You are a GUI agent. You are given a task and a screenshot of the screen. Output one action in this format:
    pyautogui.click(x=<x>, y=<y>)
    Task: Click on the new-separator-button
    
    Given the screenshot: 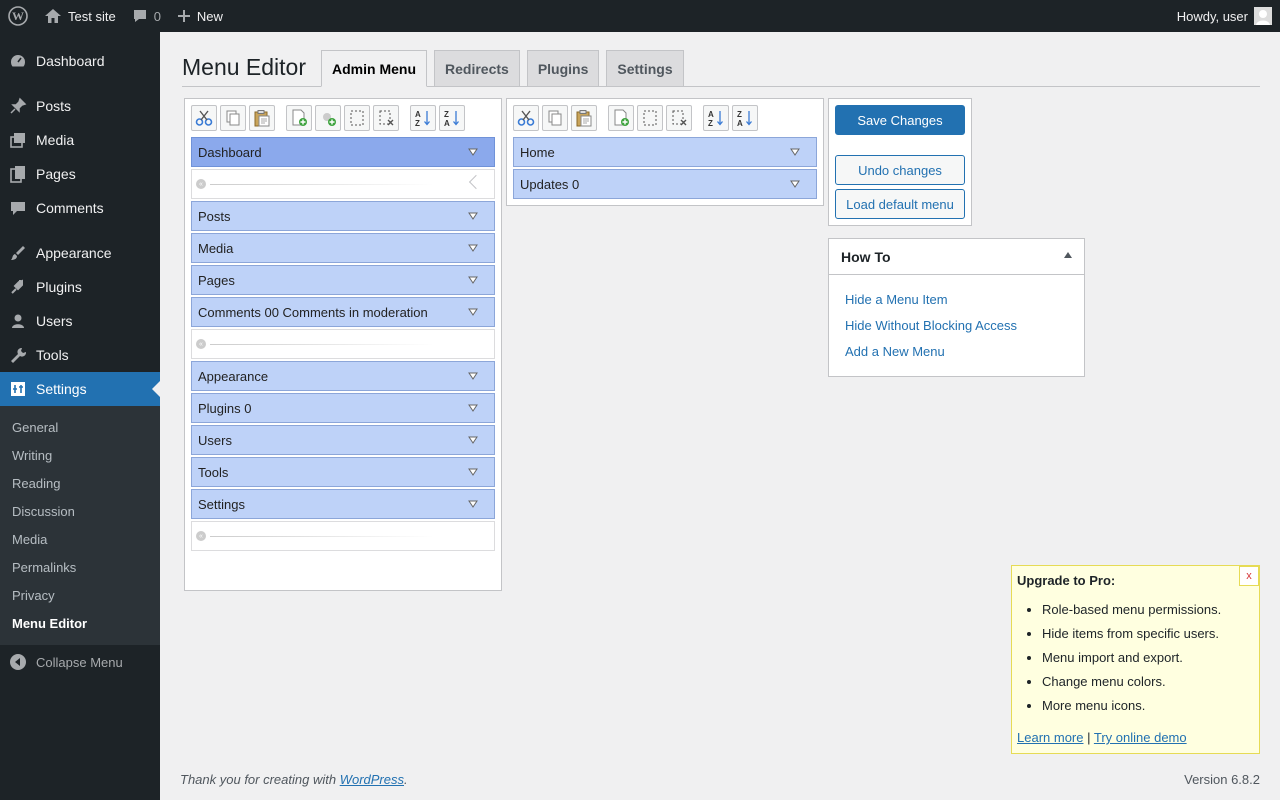 What is the action you would take?
    pyautogui.click(x=328, y=118)
    